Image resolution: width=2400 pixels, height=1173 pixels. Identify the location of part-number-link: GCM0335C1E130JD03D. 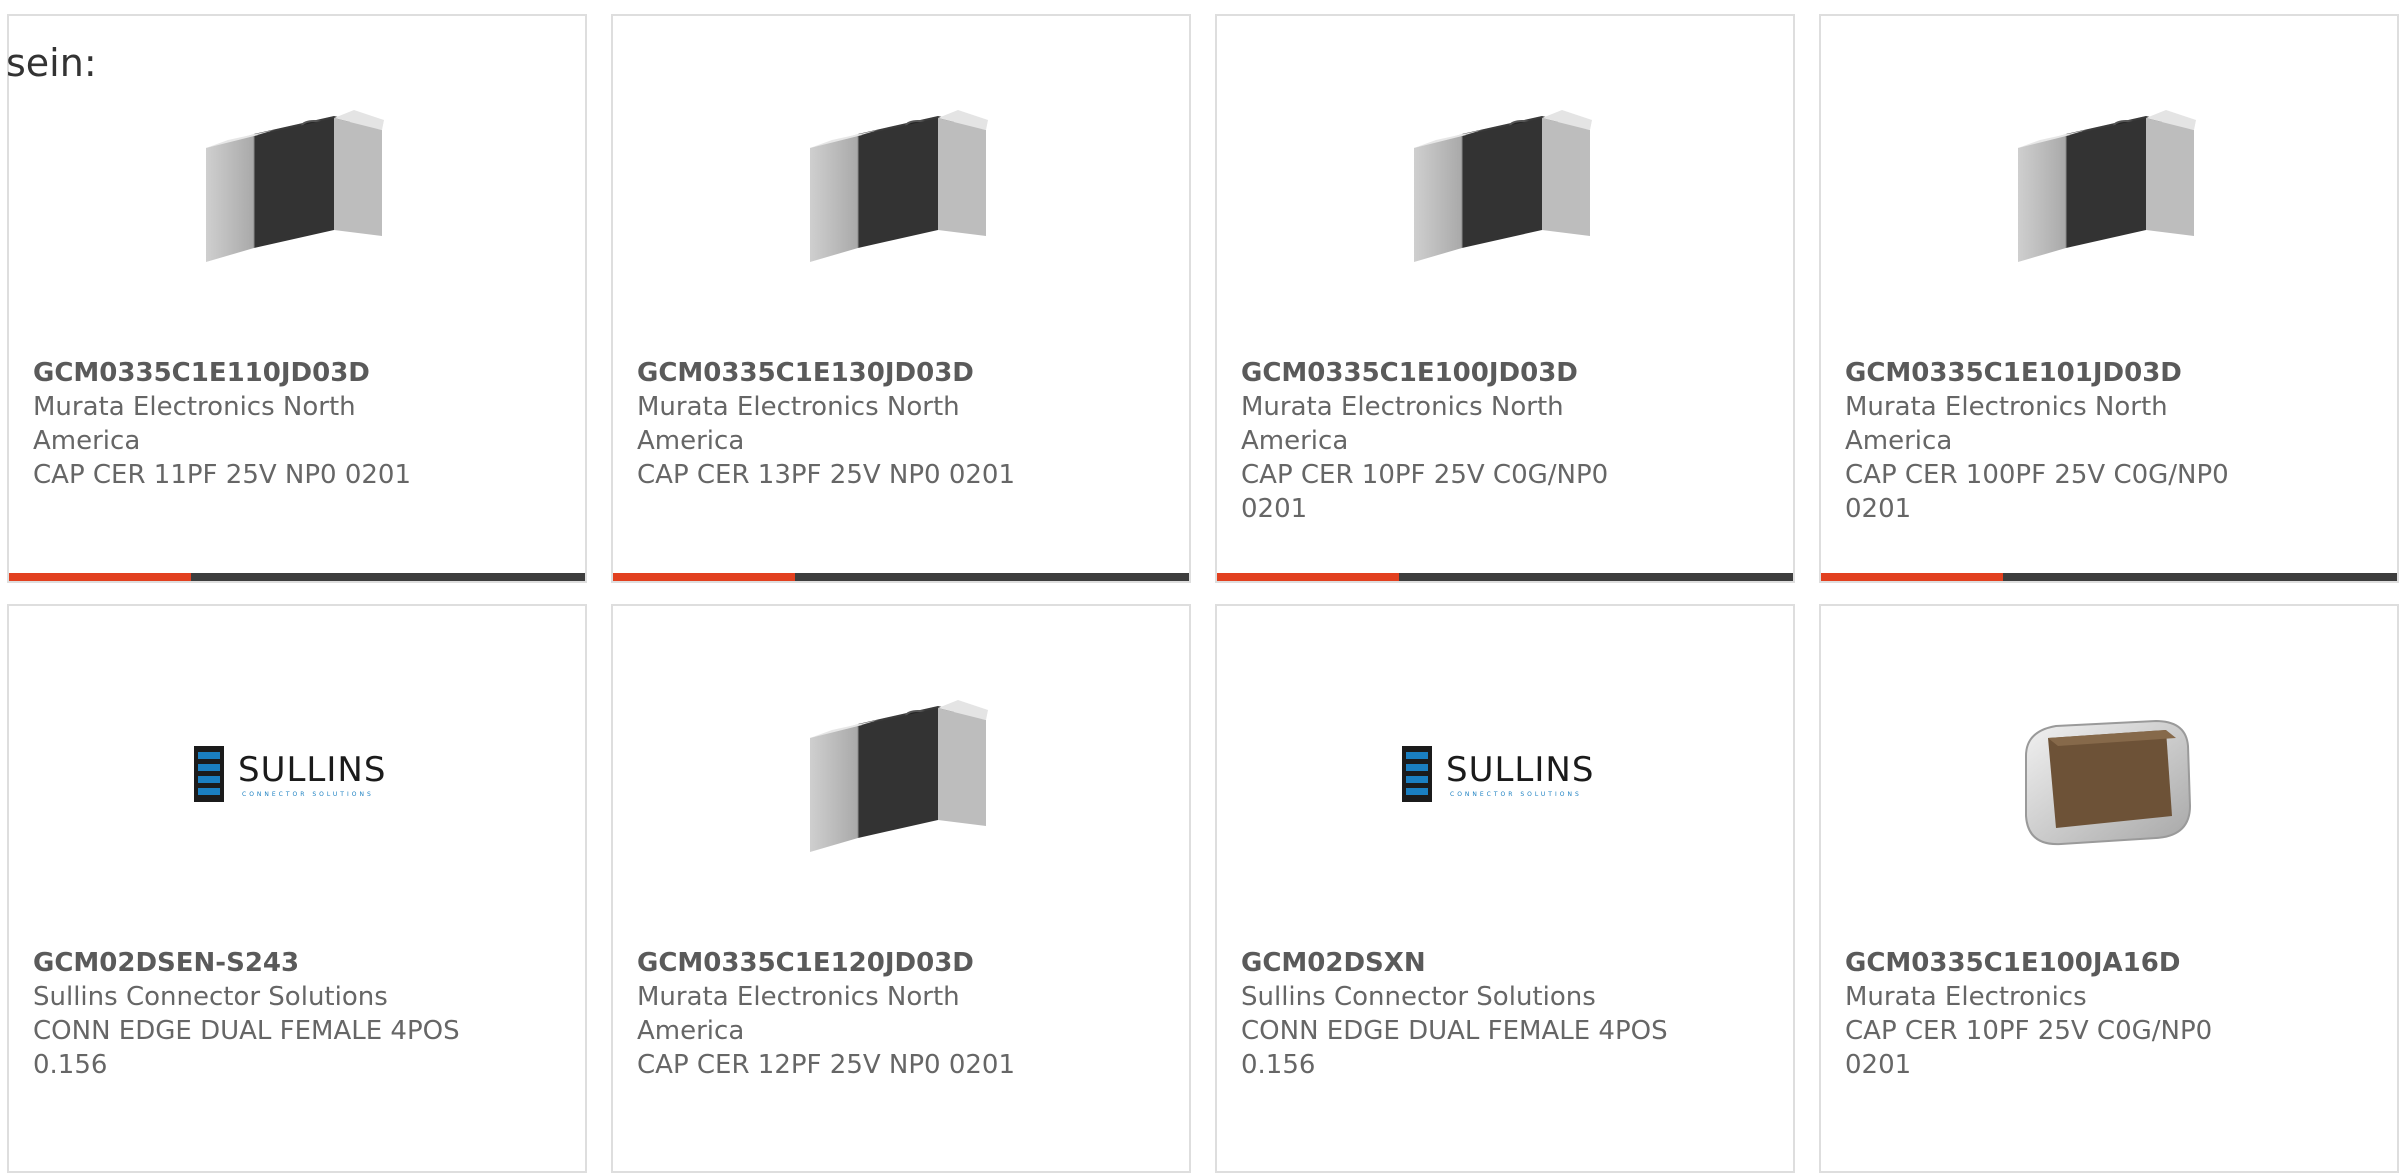
(852, 373).